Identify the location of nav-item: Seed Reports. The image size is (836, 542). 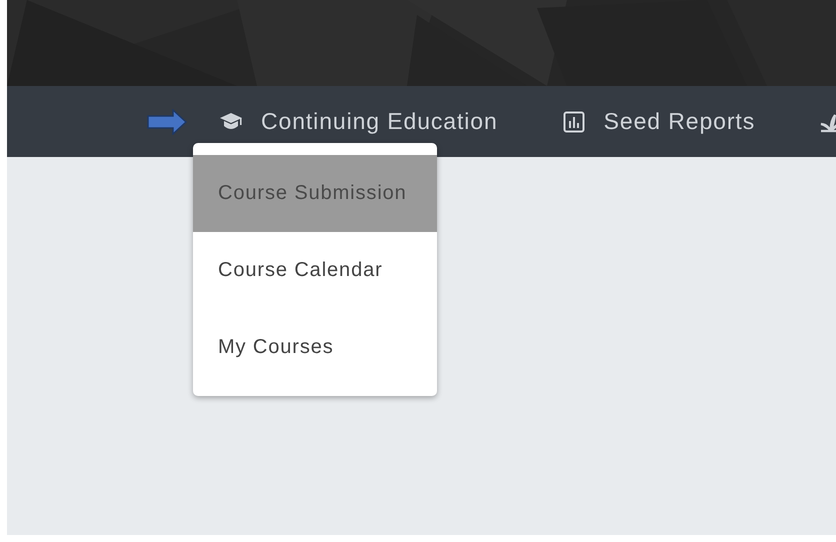
(659, 121).